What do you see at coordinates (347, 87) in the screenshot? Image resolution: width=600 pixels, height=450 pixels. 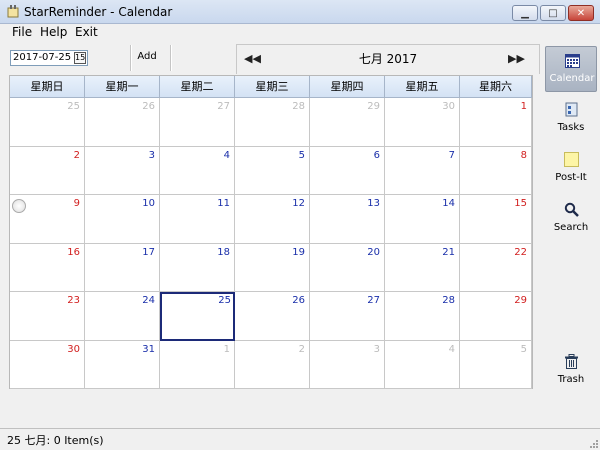 I see `weekday-header-cell: 星期四` at bounding box center [347, 87].